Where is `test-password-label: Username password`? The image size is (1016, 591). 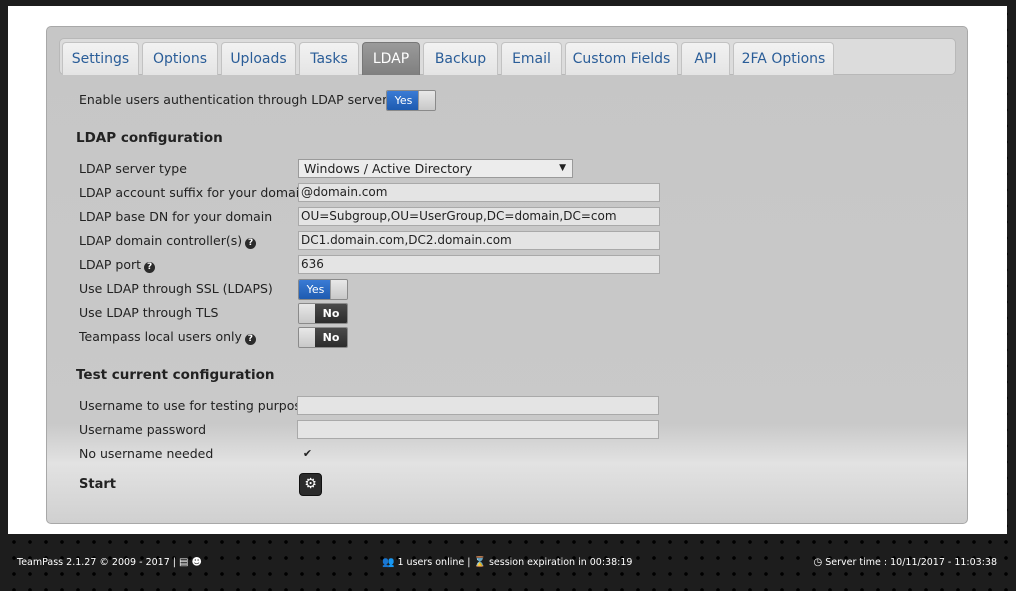
test-password-label: Username password is located at coordinates (143, 429).